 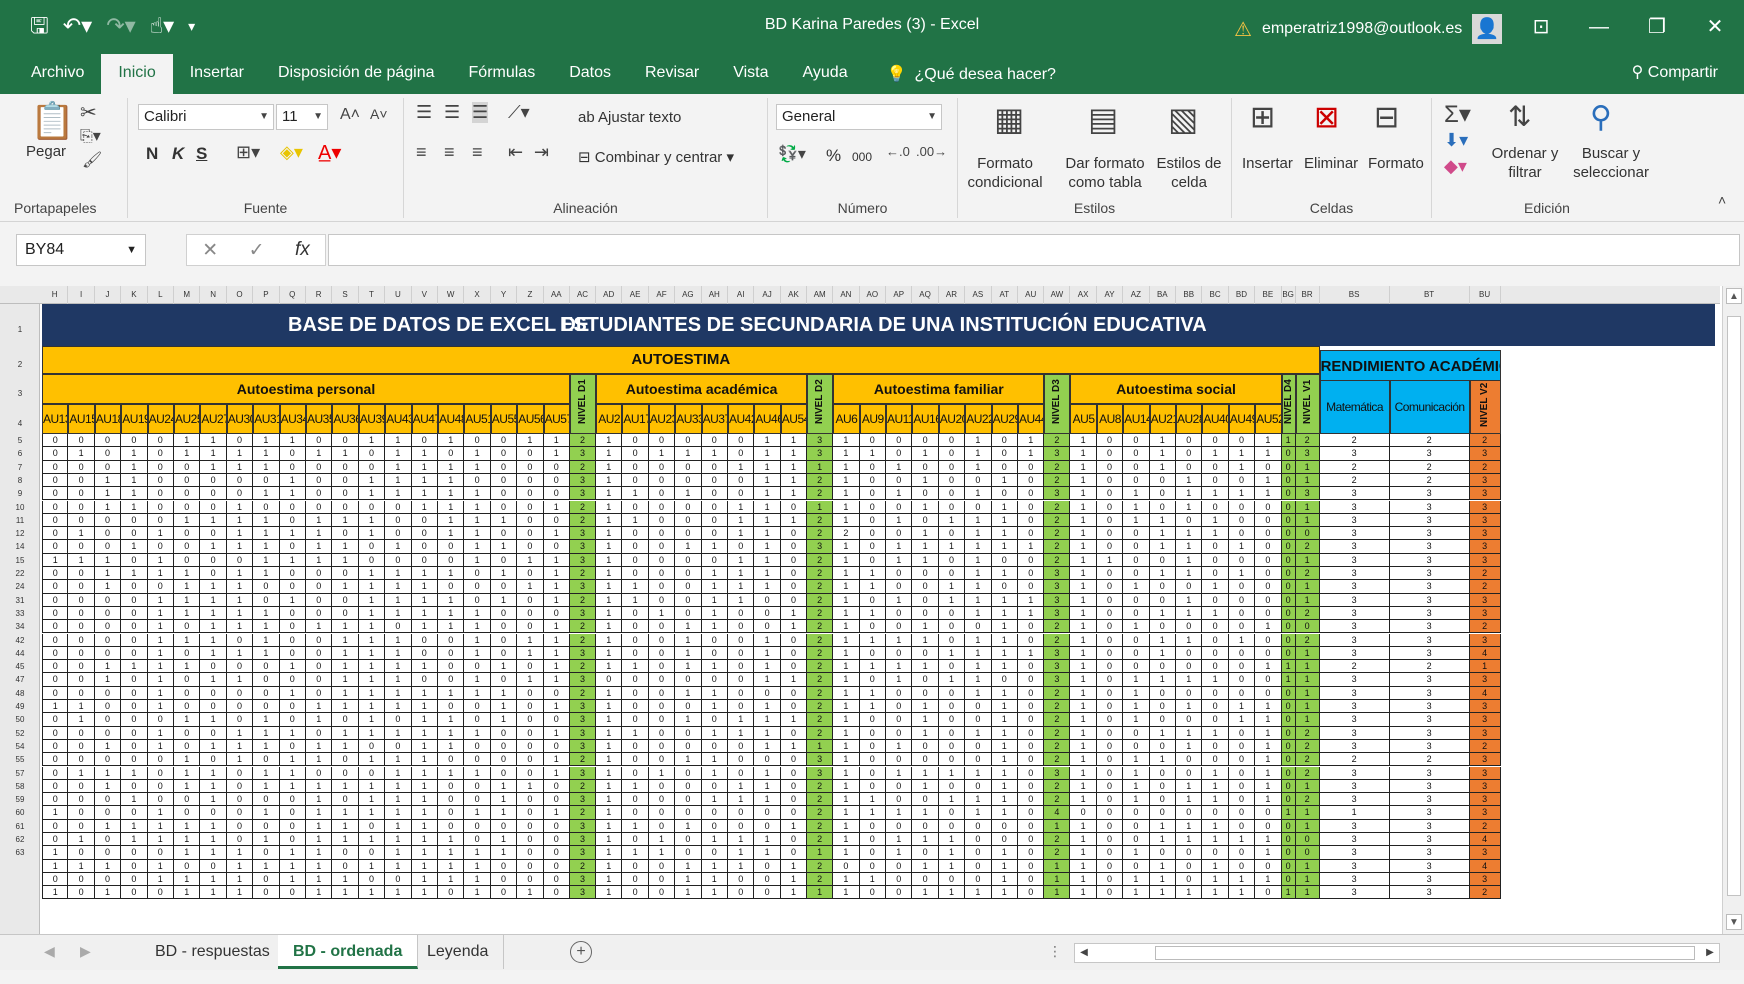 What do you see at coordinates (178, 153) in the screenshot?
I see `italic-button: K` at bounding box center [178, 153].